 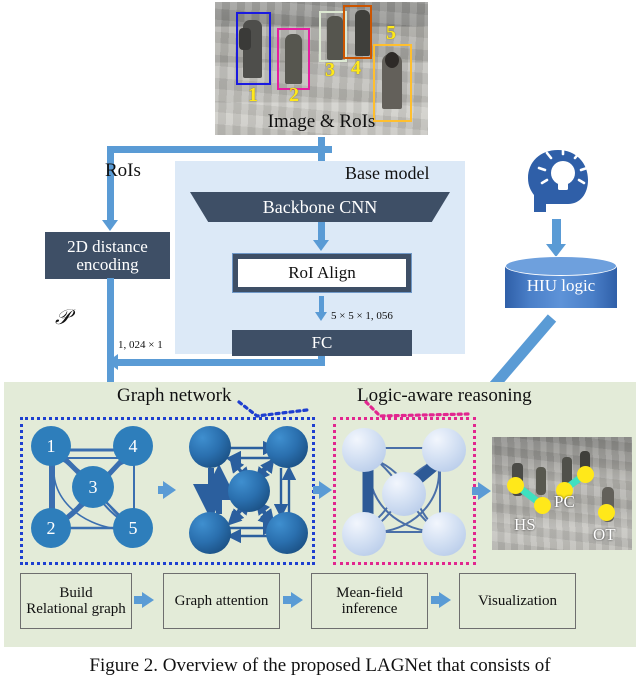 I want to click on fc-label: FC, so click(x=322, y=343).